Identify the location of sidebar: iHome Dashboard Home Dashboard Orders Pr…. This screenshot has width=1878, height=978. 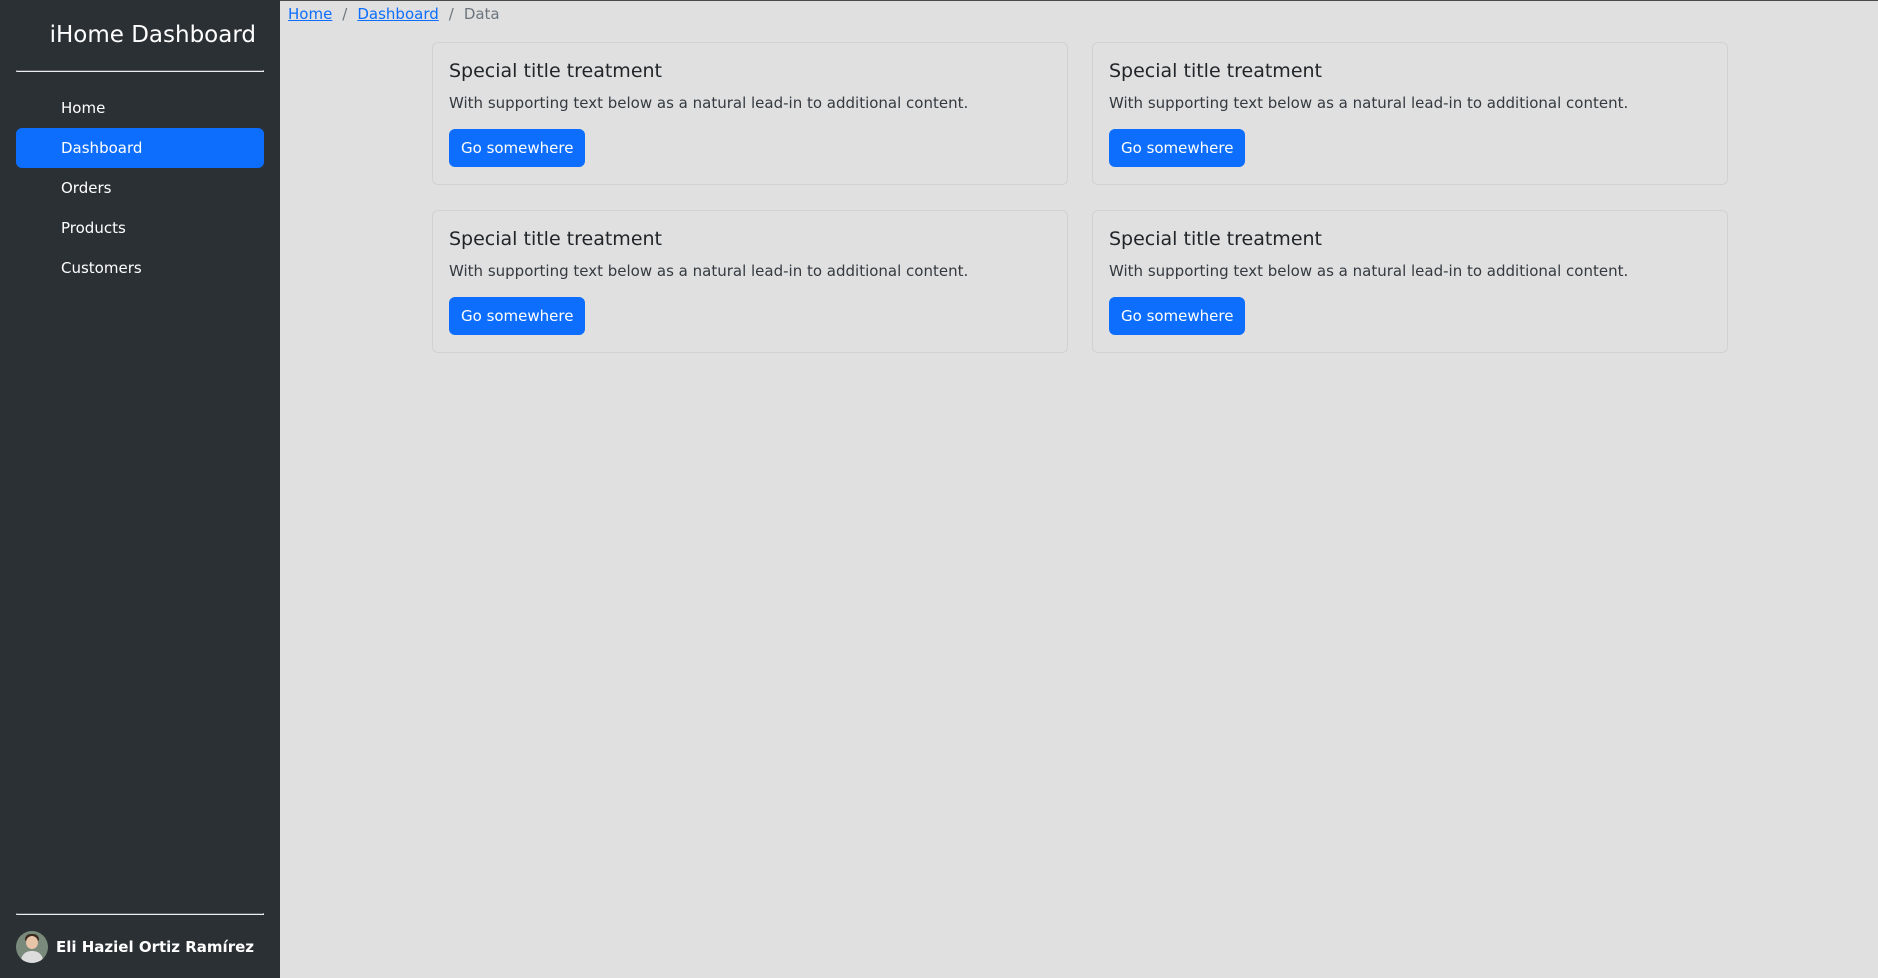
(140, 489).